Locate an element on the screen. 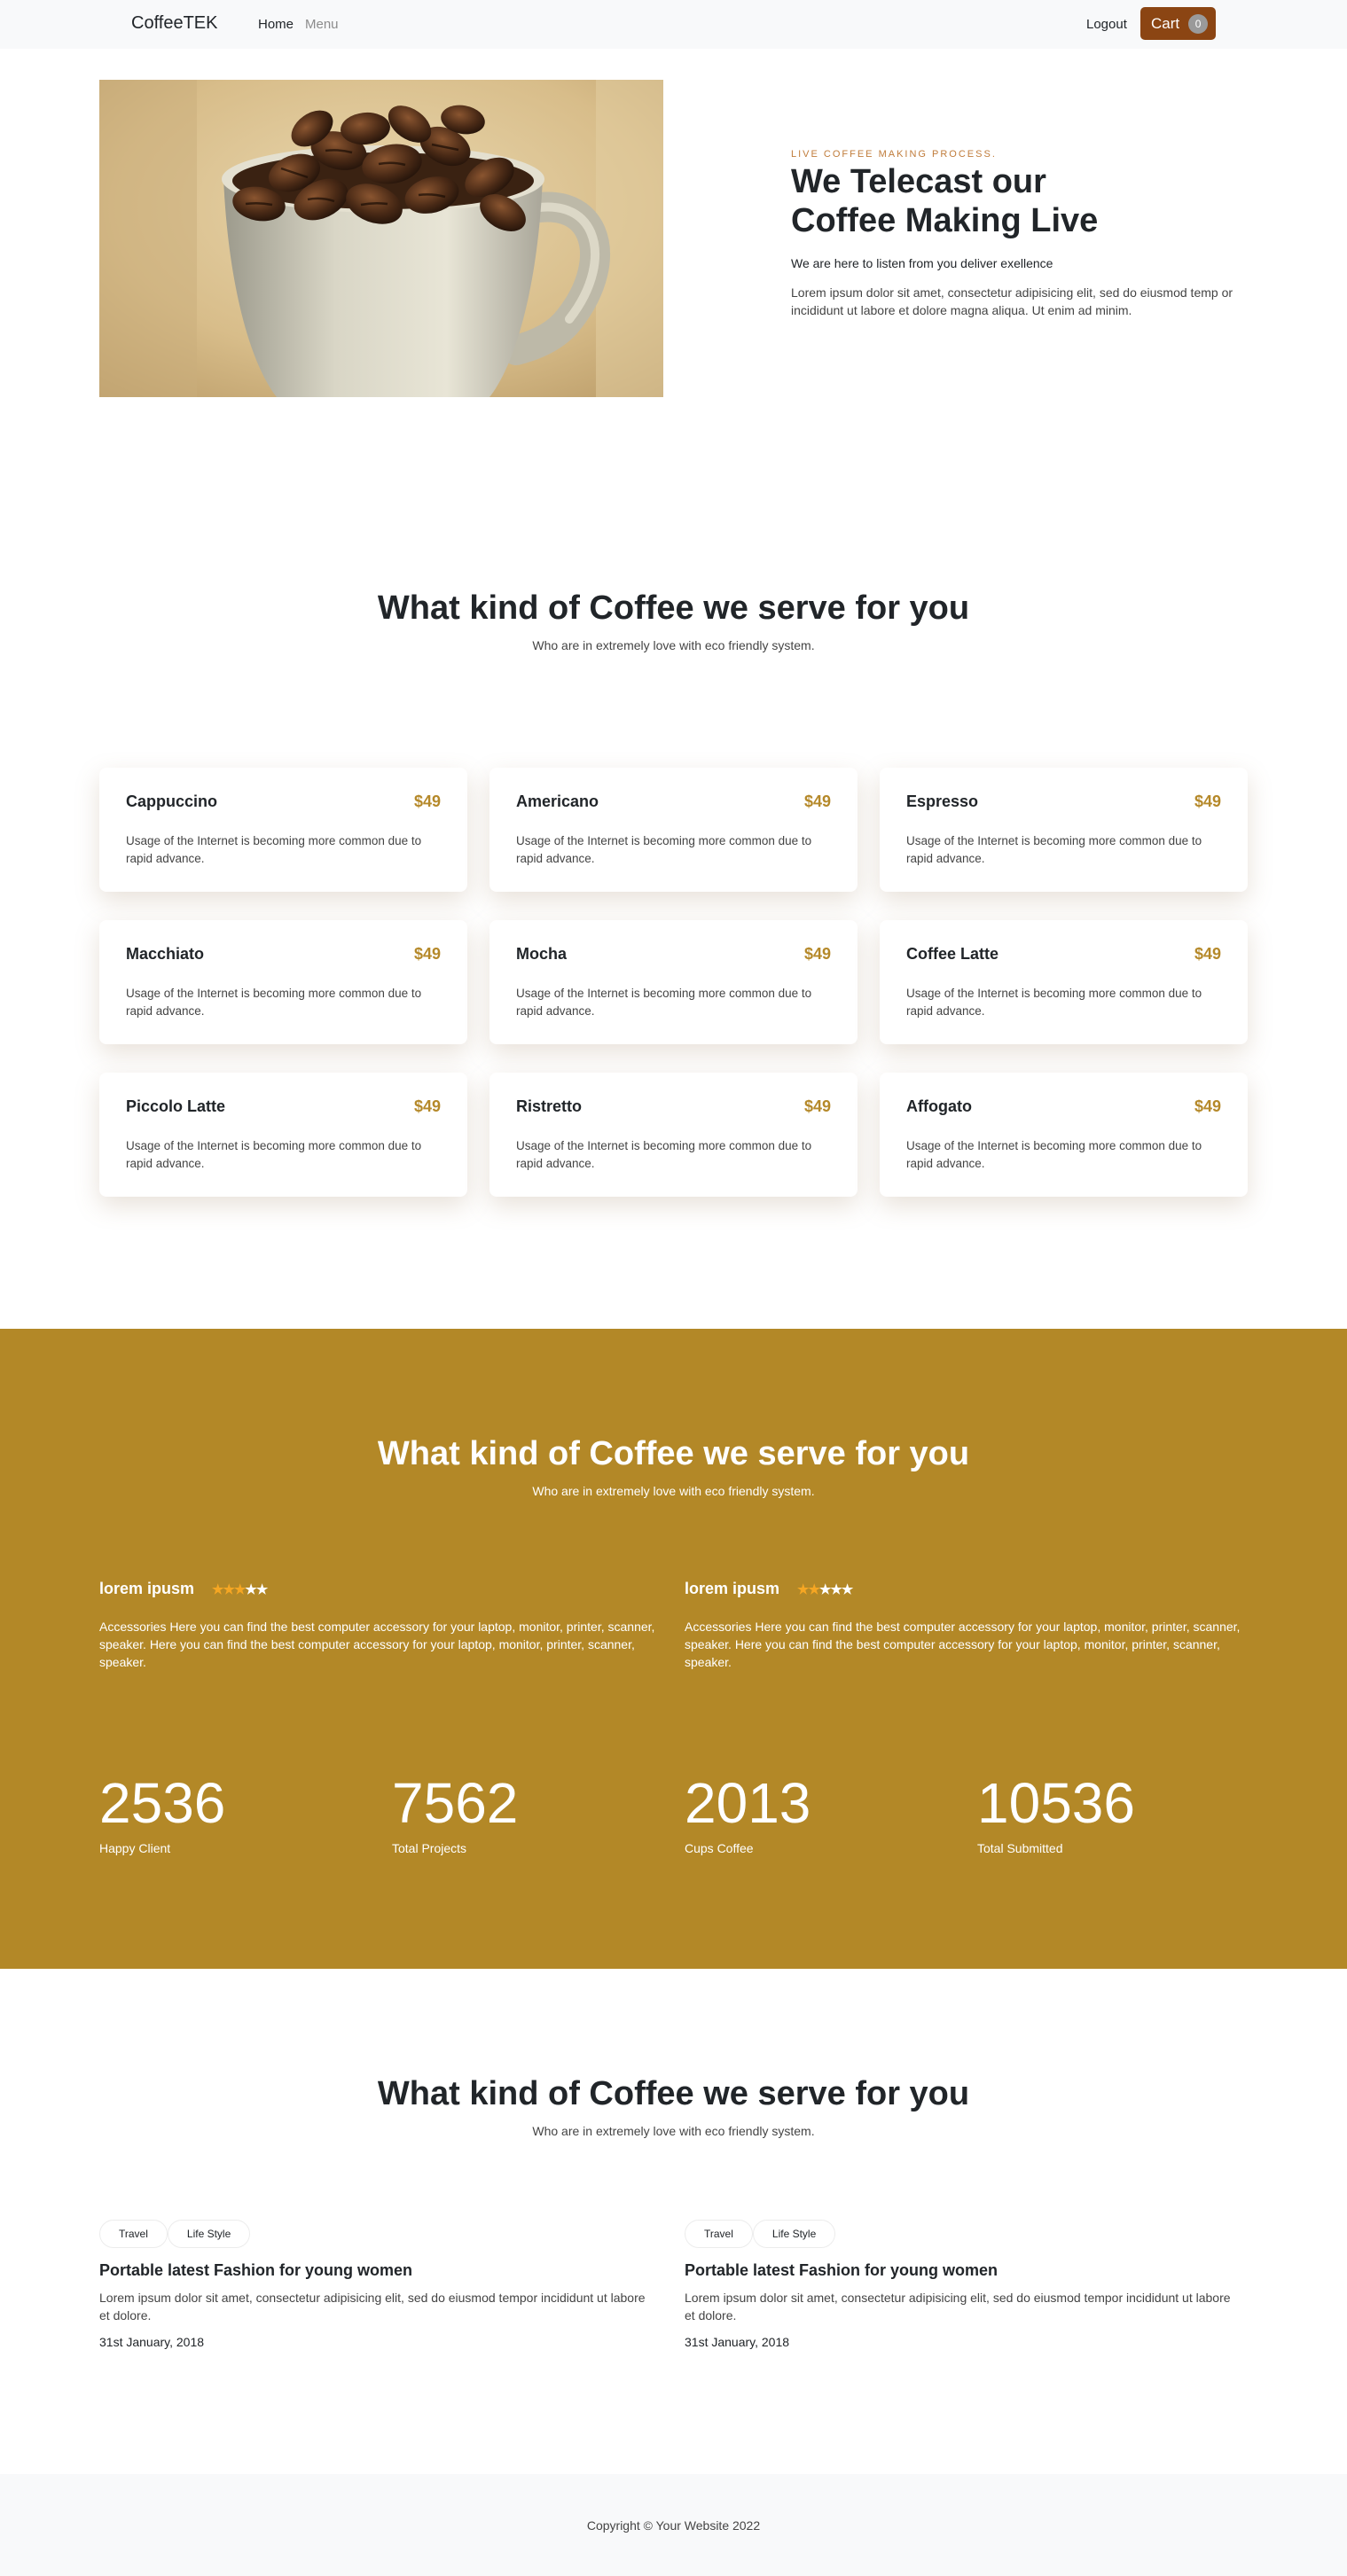  coffee-cup-image is located at coordinates (381, 238).